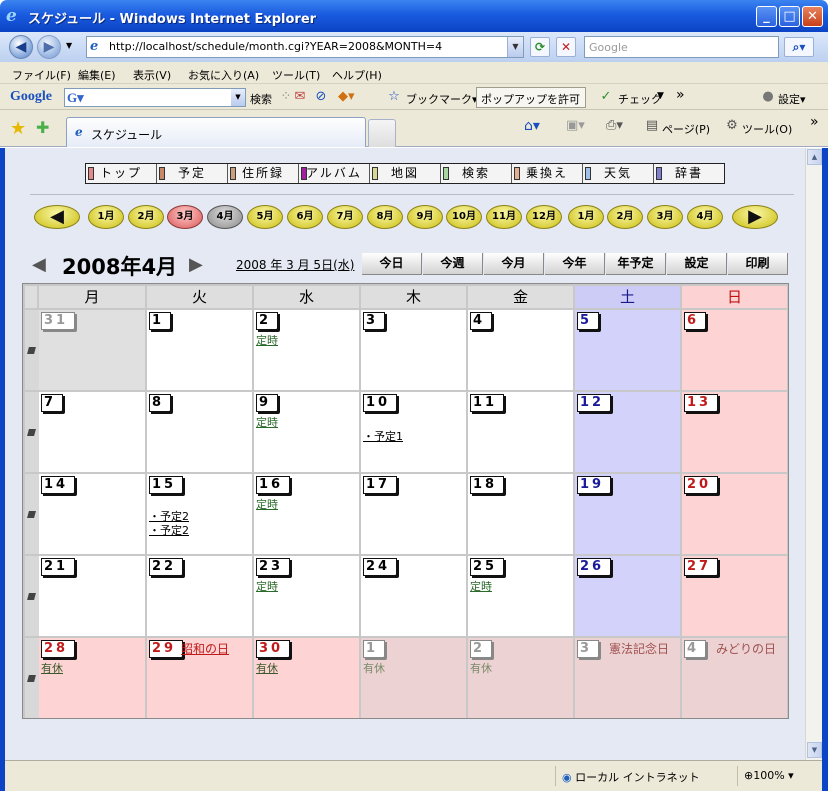 Image resolution: width=828 pixels, height=791 pixels. What do you see at coordinates (306, 350) in the screenshot?
I see `day-cell: 2 定時` at bounding box center [306, 350].